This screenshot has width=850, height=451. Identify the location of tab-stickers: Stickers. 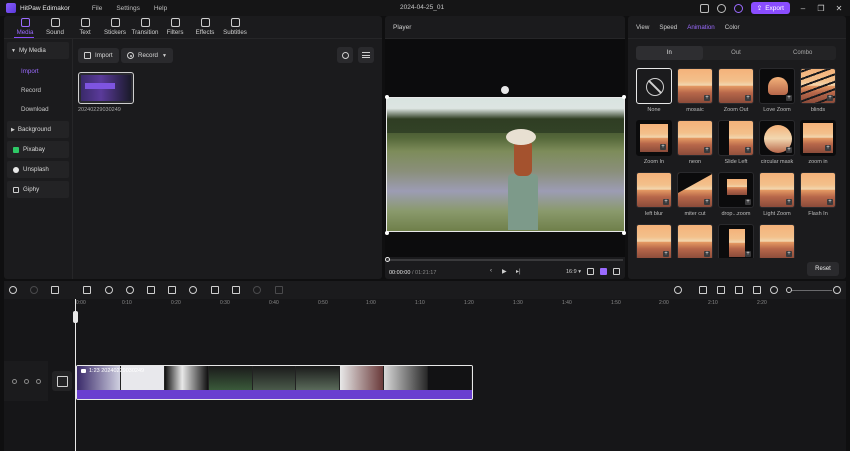
(115, 27).